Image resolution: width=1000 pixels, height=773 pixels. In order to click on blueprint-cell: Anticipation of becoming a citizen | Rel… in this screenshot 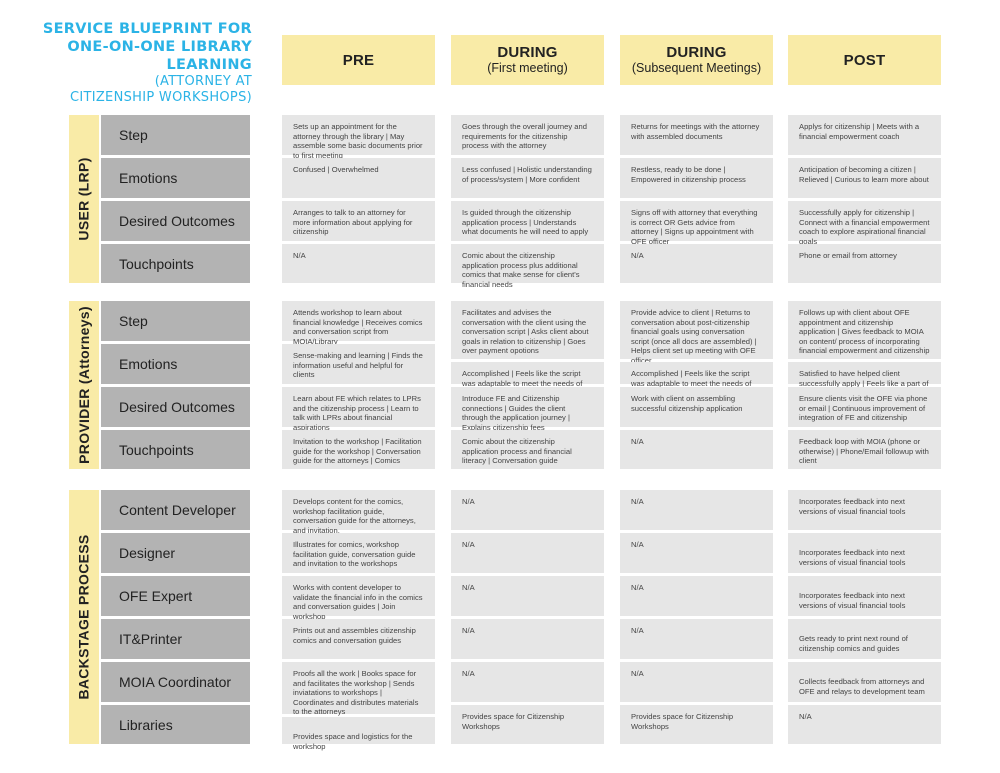, I will do `click(864, 178)`.